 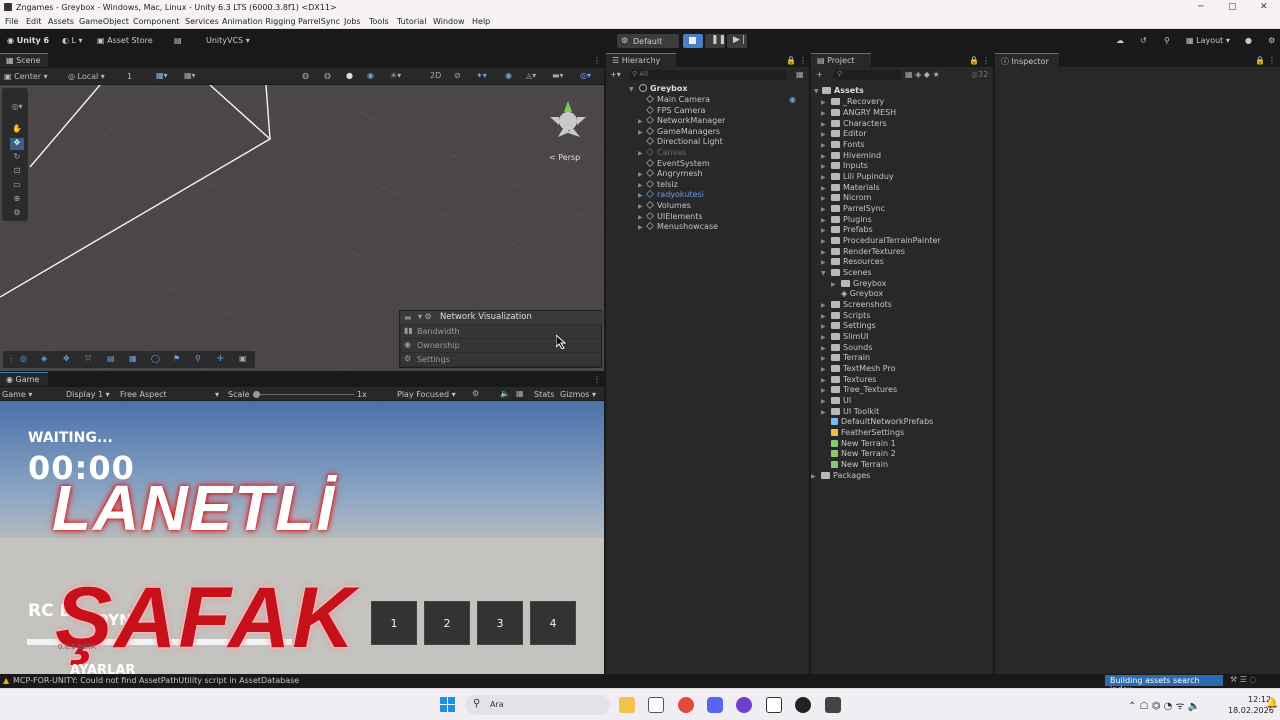 What do you see at coordinates (648, 41) in the screenshot?
I see `playmode-dropdown: ⚙ Default` at bounding box center [648, 41].